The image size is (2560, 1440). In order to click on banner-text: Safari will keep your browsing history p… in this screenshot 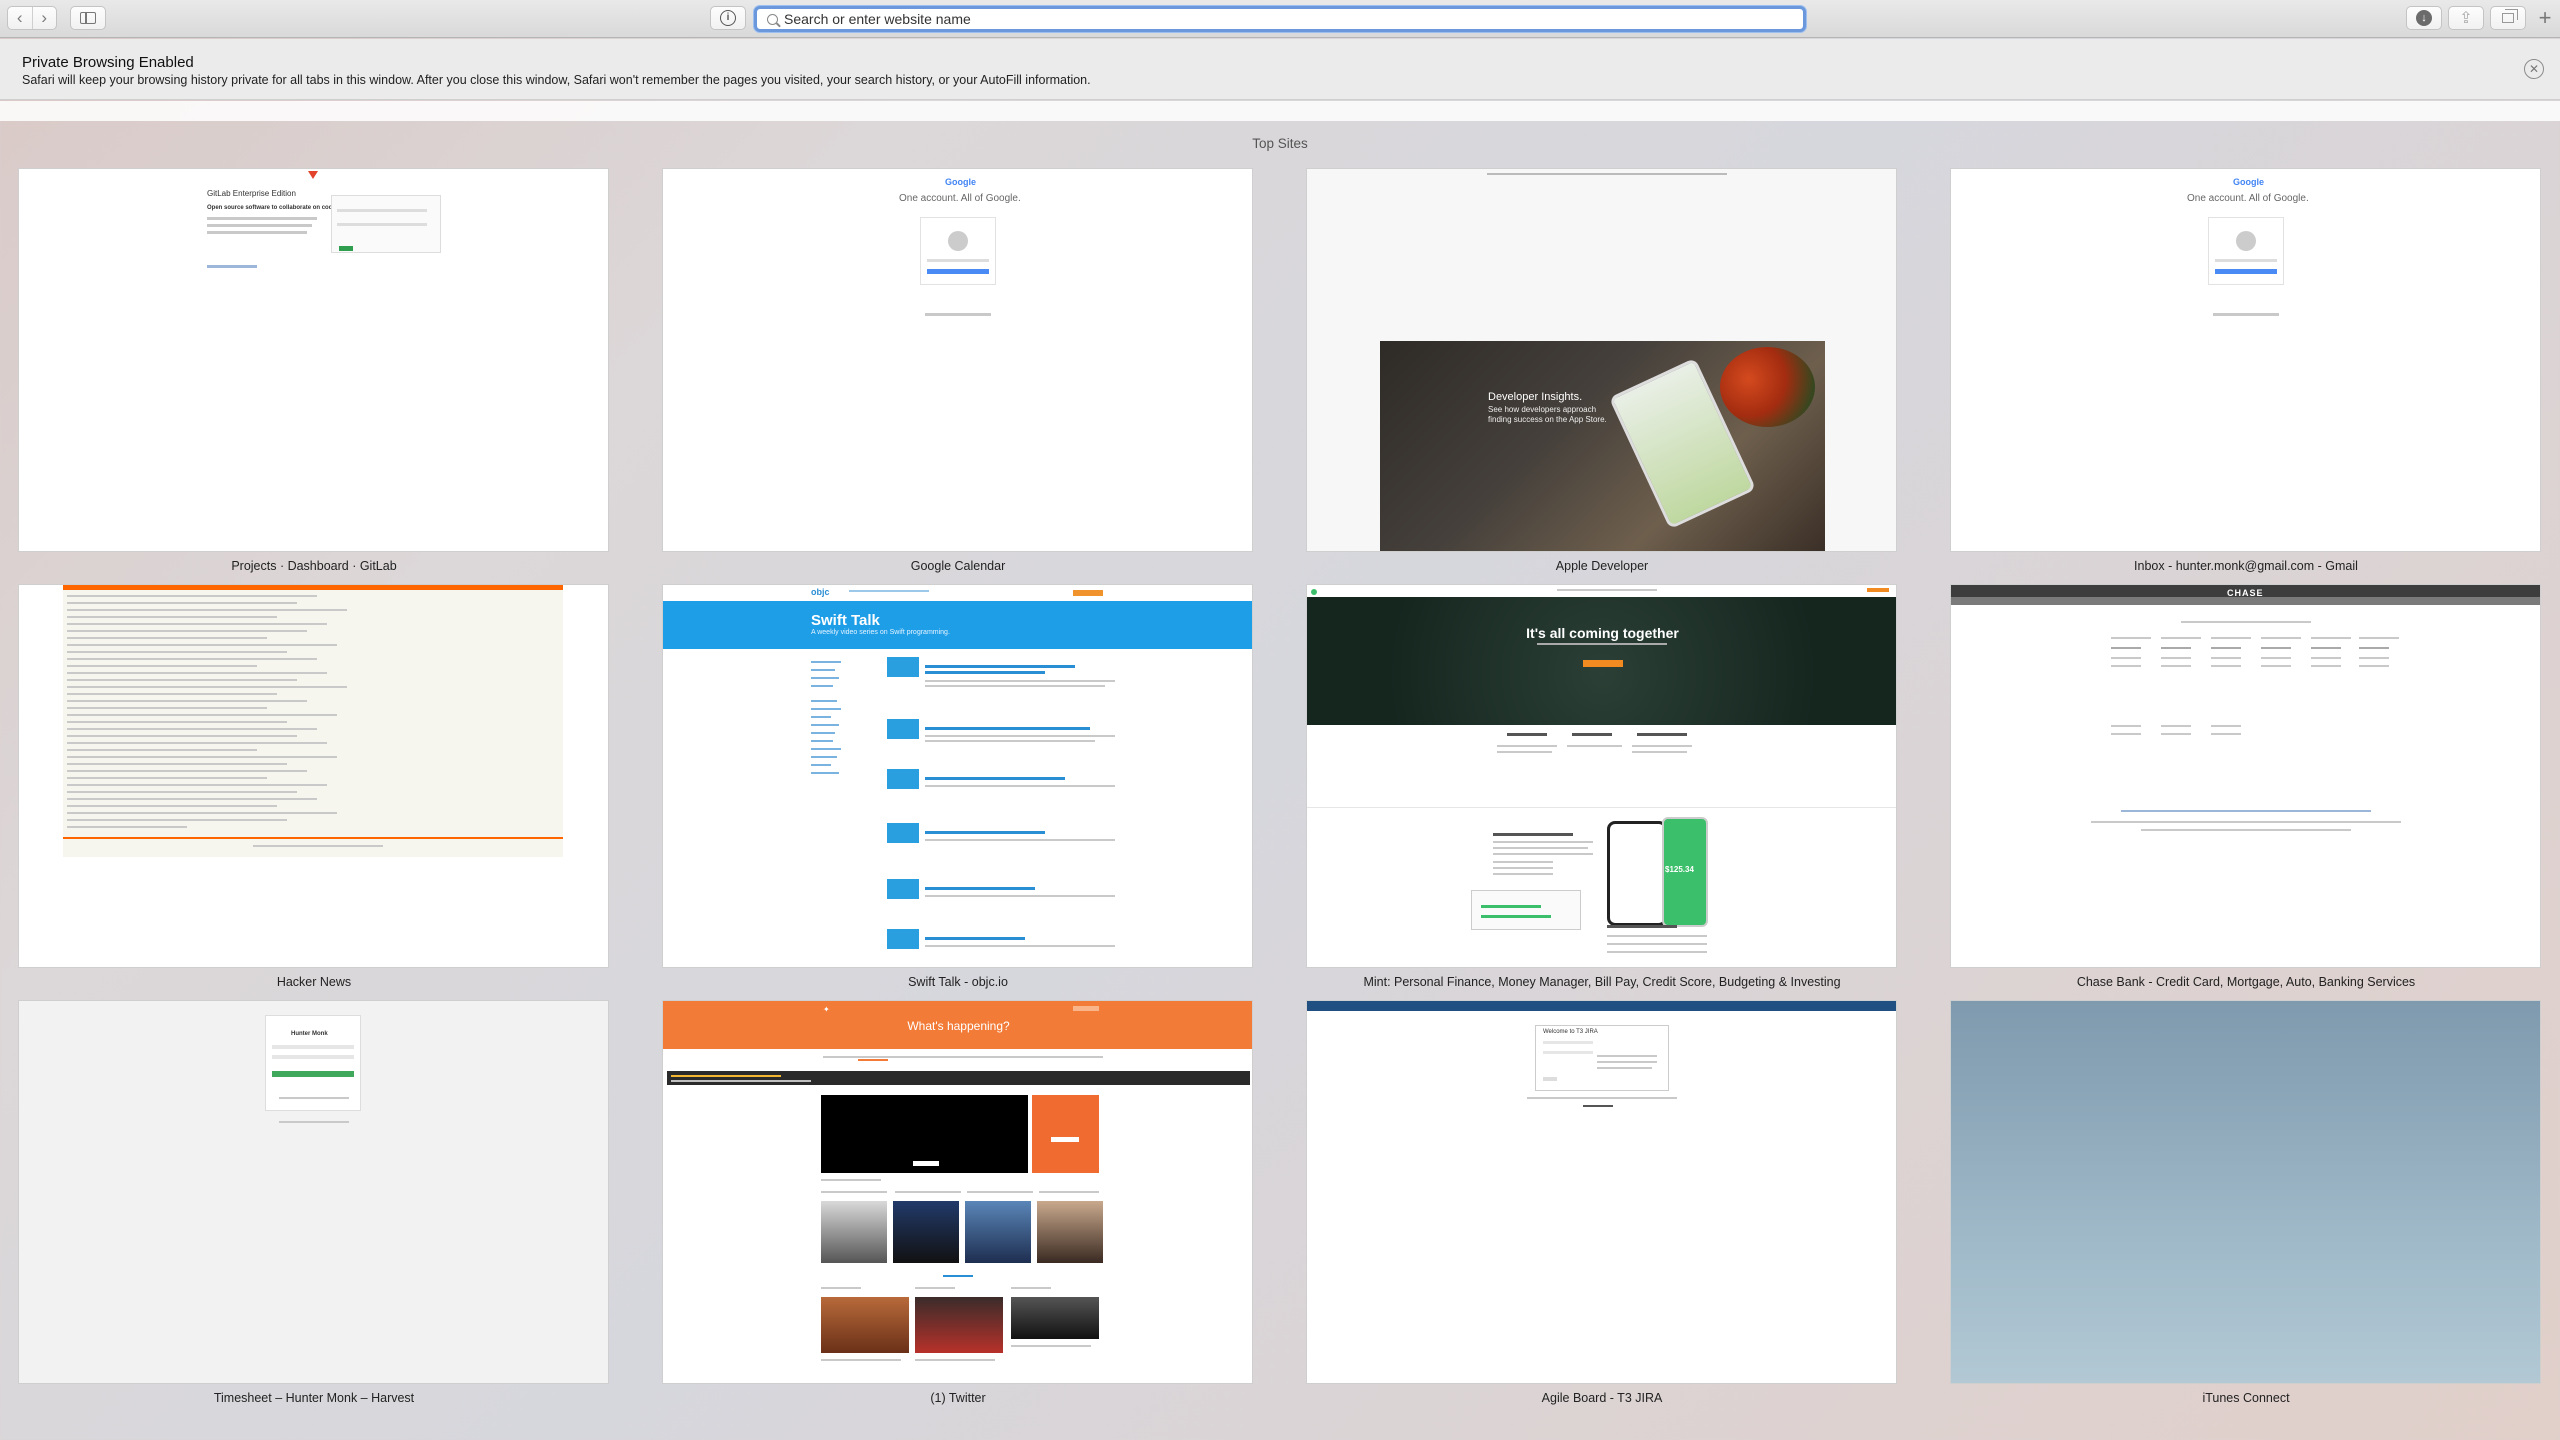, I will do `click(556, 80)`.